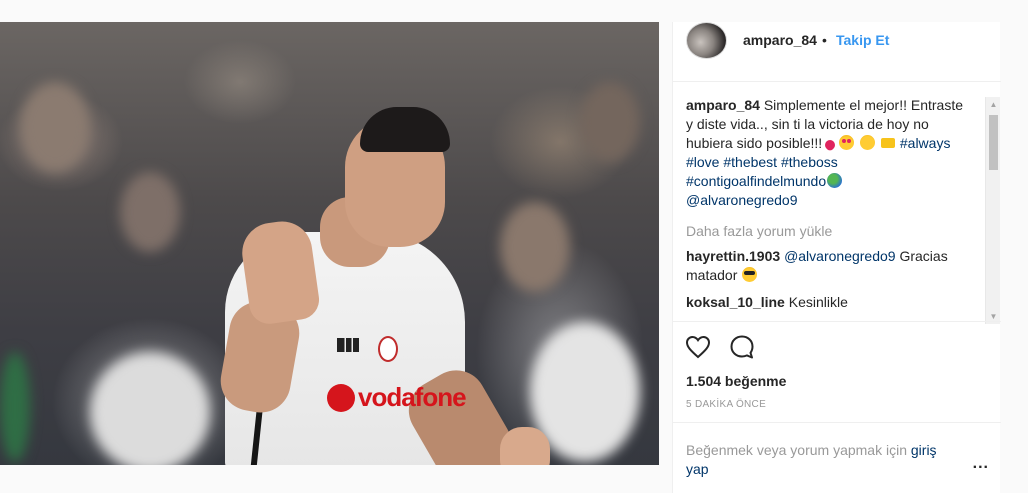 The height and width of the screenshot is (493, 1028). What do you see at coordinates (993, 104) in the screenshot?
I see `scroll-up-arrow-icon: ▲` at bounding box center [993, 104].